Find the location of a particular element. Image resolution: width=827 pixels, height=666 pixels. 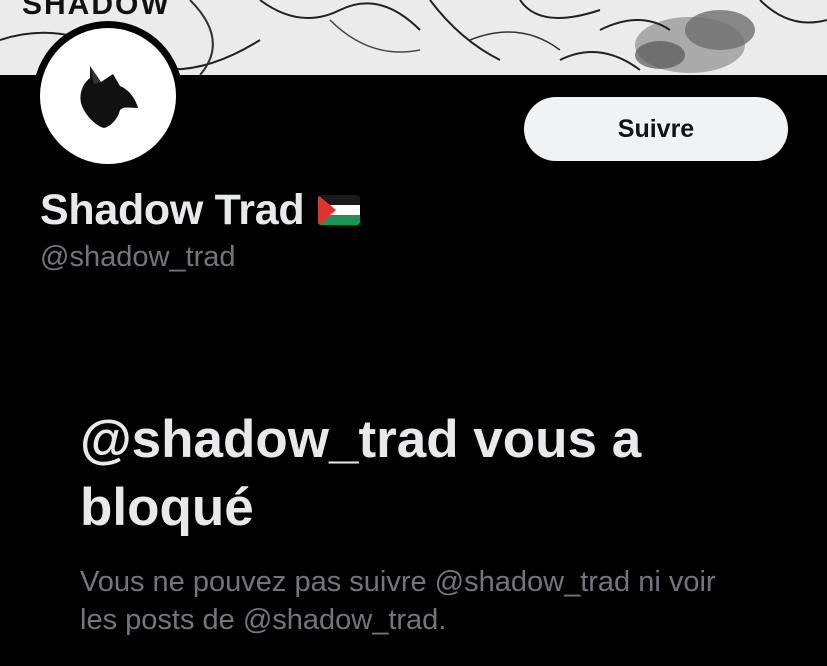

banner-logo-text: SHADOW is located at coordinates (96, 10).